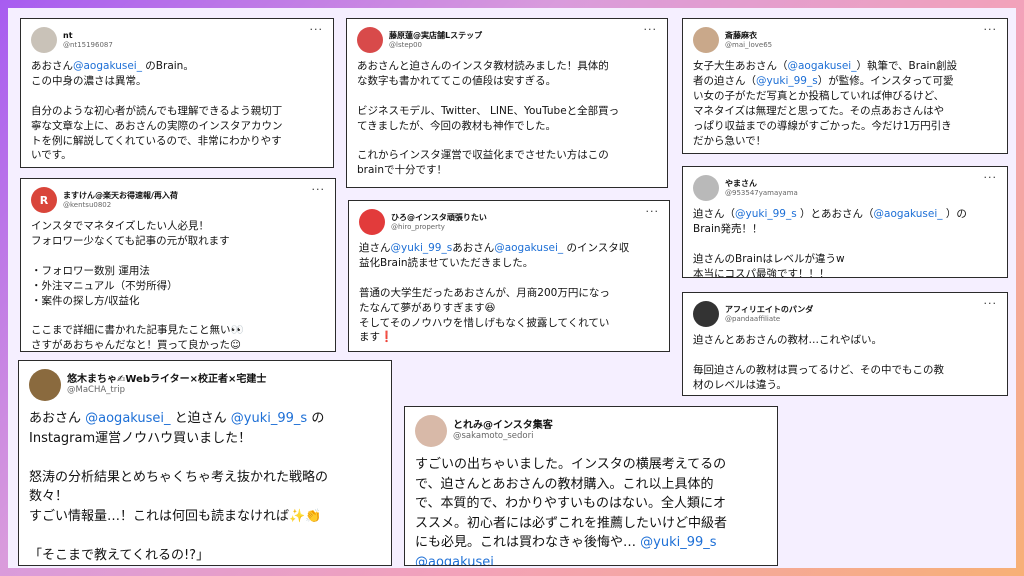  I want to click on tweet-line: 数々！, so click(49, 496).